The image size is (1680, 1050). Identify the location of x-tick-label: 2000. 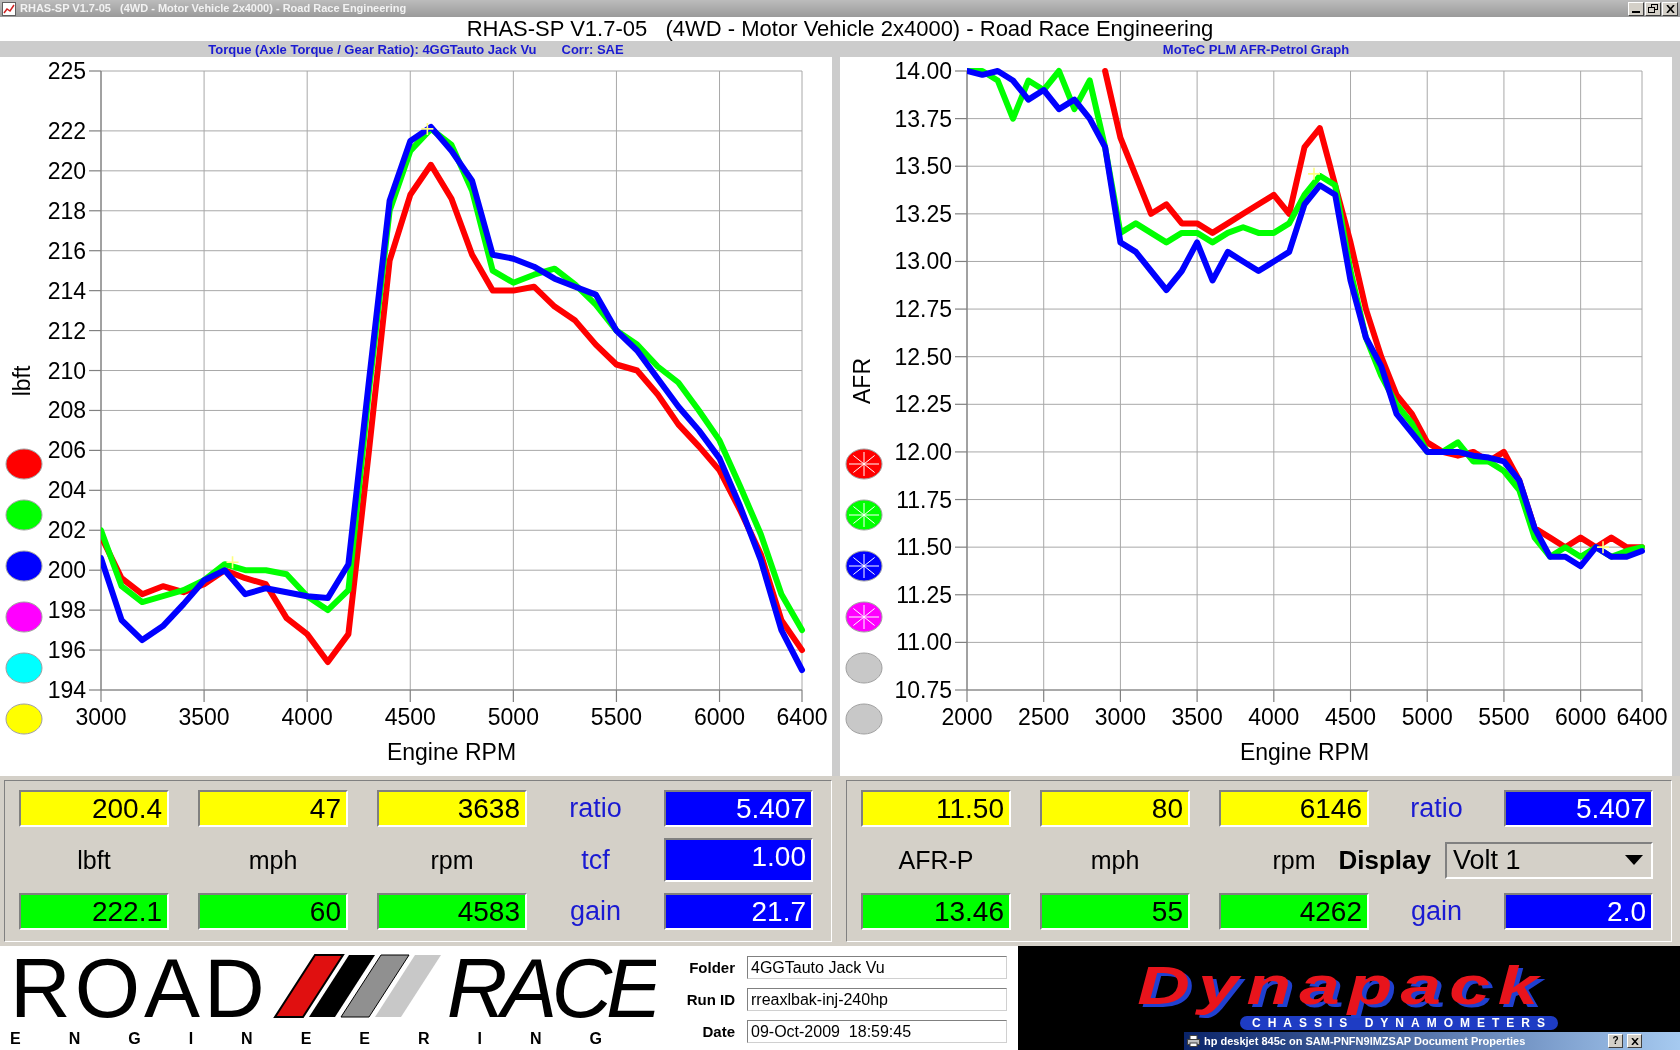
(967, 717).